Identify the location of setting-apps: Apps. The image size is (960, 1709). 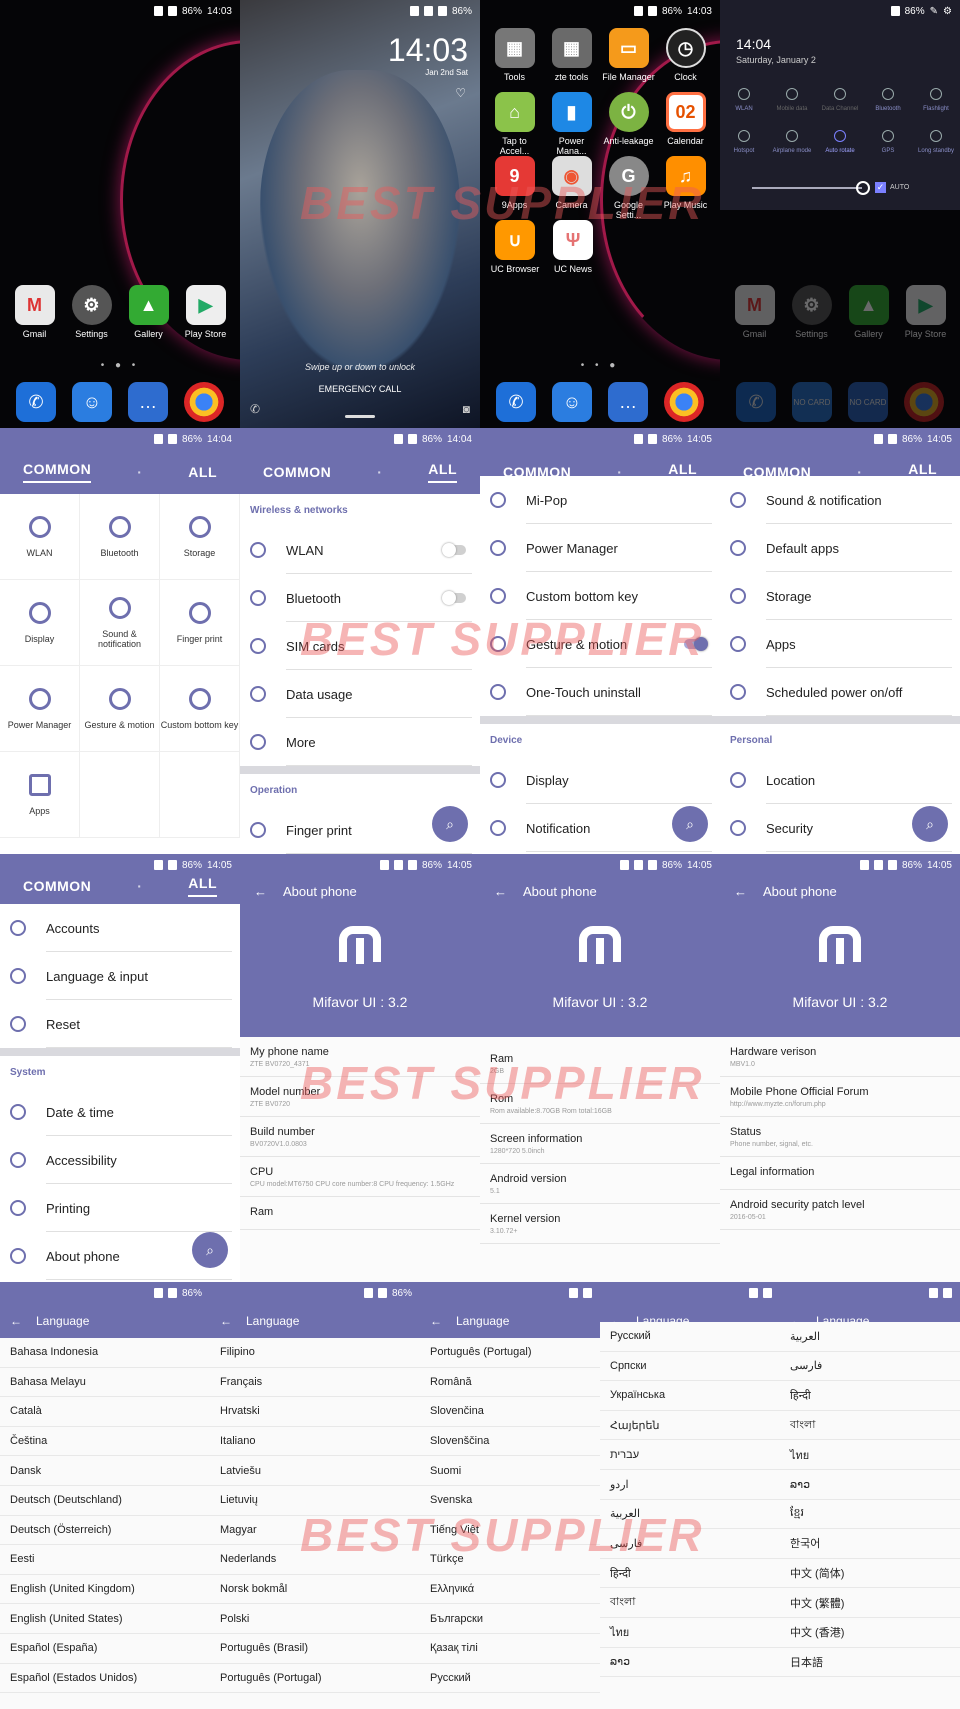
(840, 644).